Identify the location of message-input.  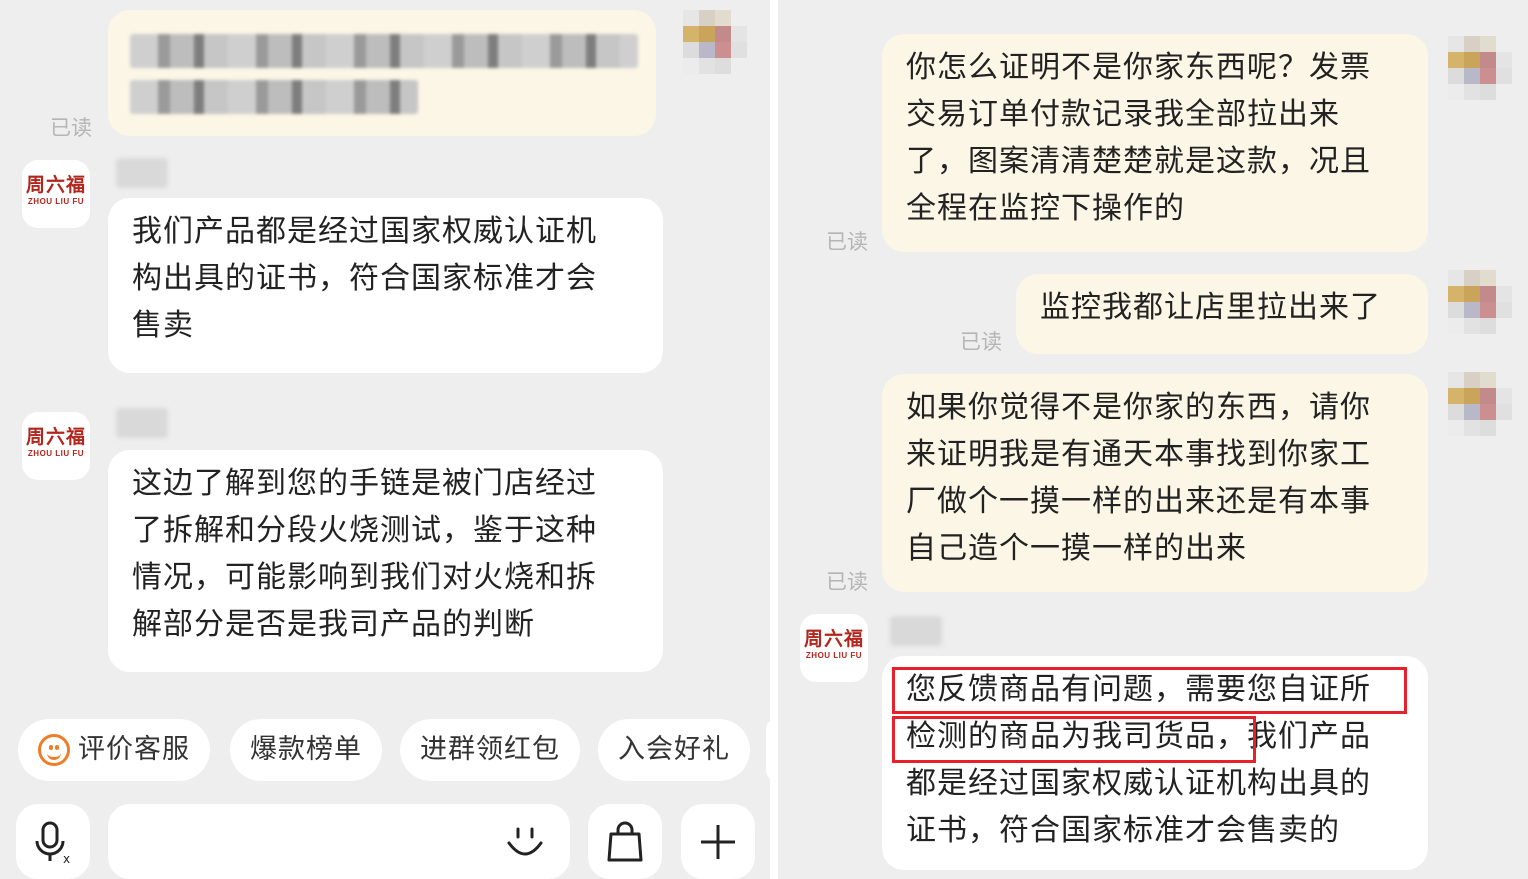
(339, 841).